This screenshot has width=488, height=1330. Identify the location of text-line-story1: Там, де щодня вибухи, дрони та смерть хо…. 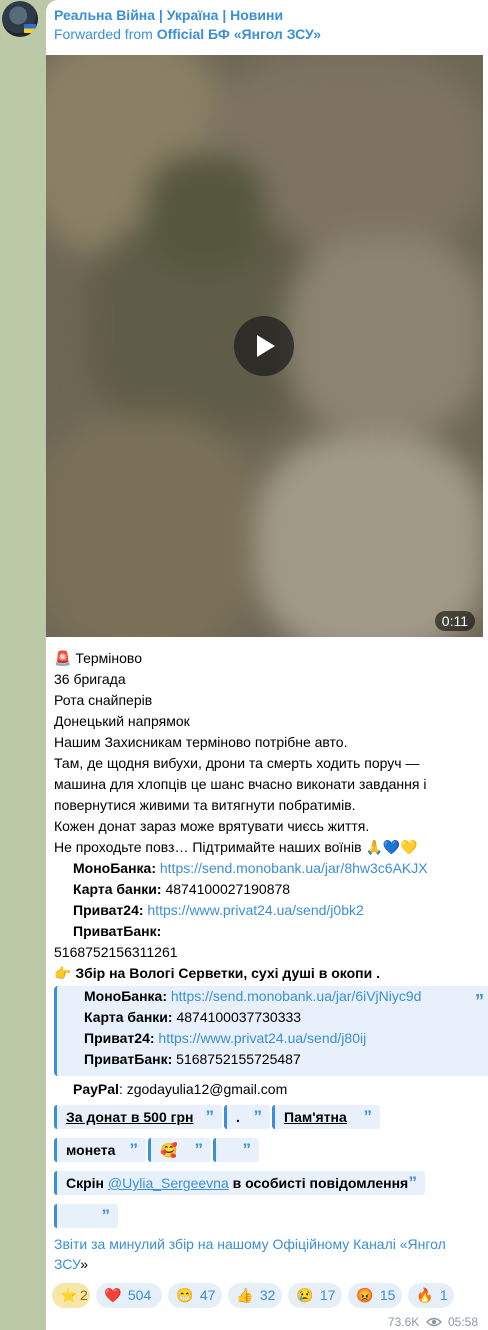
(237, 763).